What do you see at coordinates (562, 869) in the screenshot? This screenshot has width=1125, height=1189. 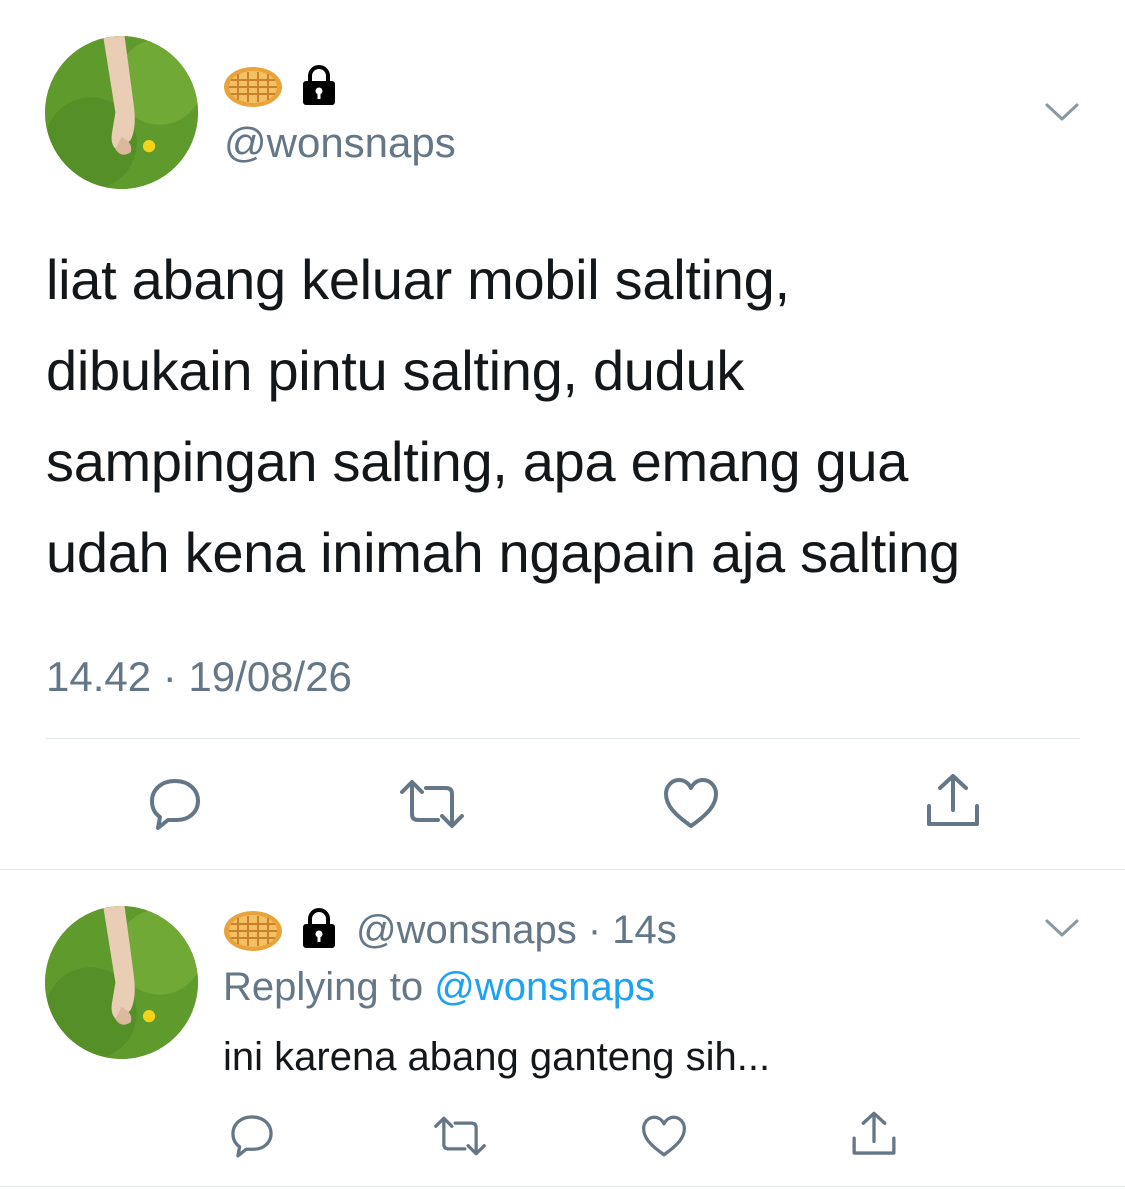 I see `section-divider` at bounding box center [562, 869].